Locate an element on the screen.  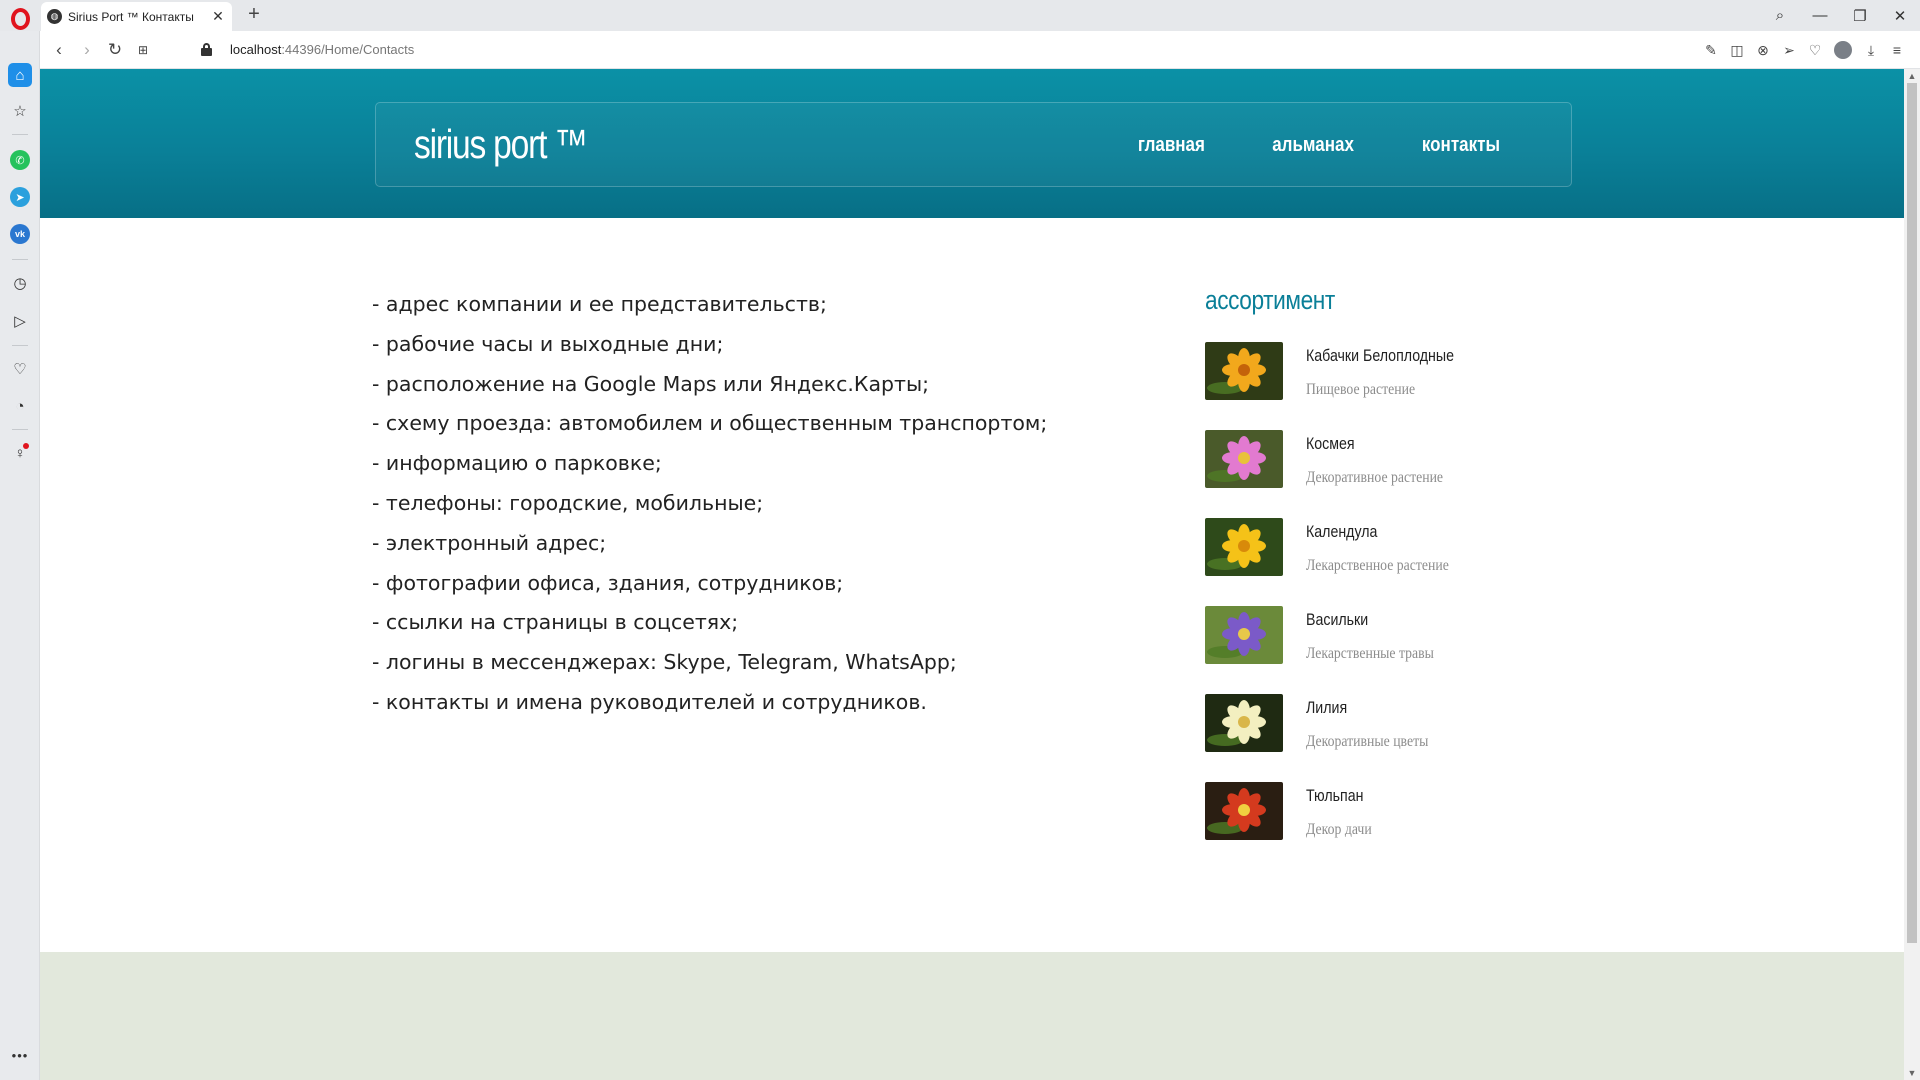
orange-flower-photo is located at coordinates (1244, 371).